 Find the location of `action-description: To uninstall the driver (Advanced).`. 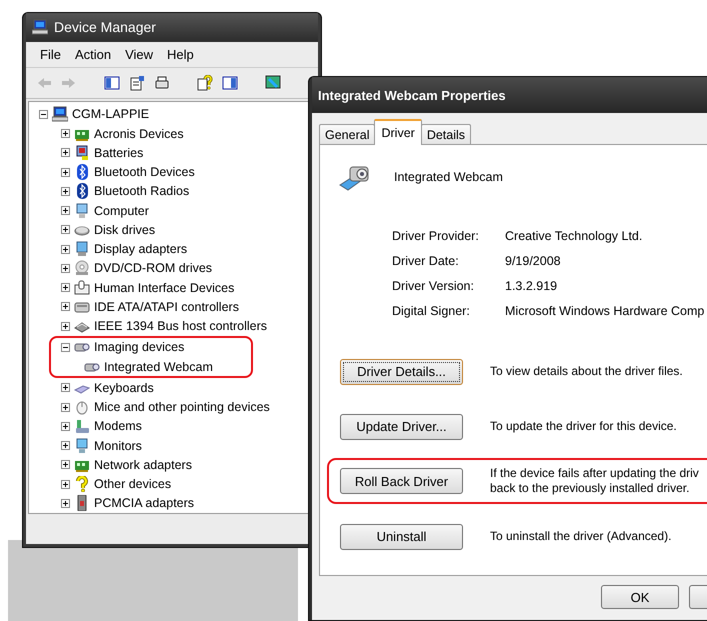

action-description: To uninstall the driver (Advanced). is located at coordinates (581, 536).